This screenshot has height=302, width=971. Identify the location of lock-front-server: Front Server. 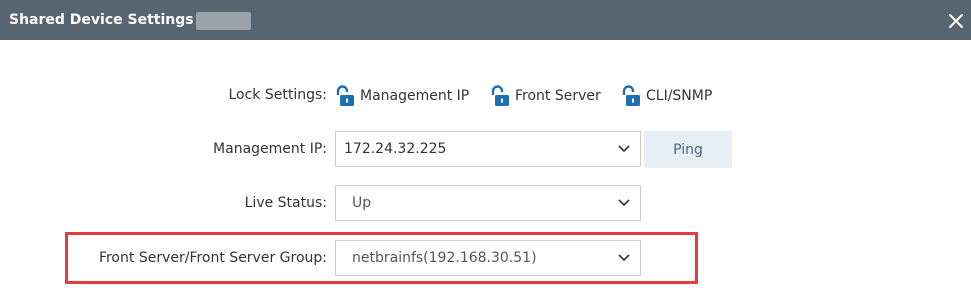
(545, 96).